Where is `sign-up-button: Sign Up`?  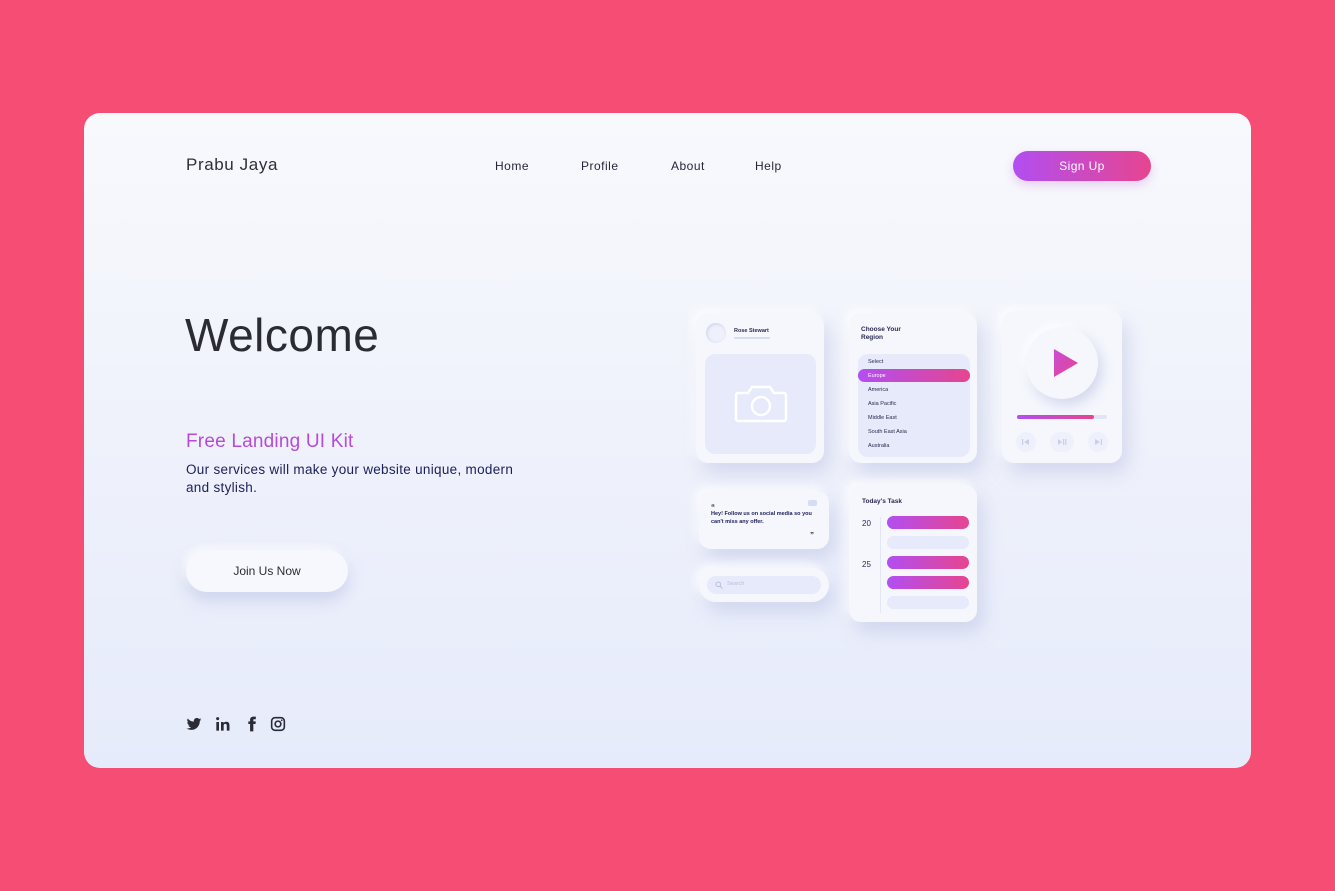 sign-up-button: Sign Up is located at coordinates (1082, 166).